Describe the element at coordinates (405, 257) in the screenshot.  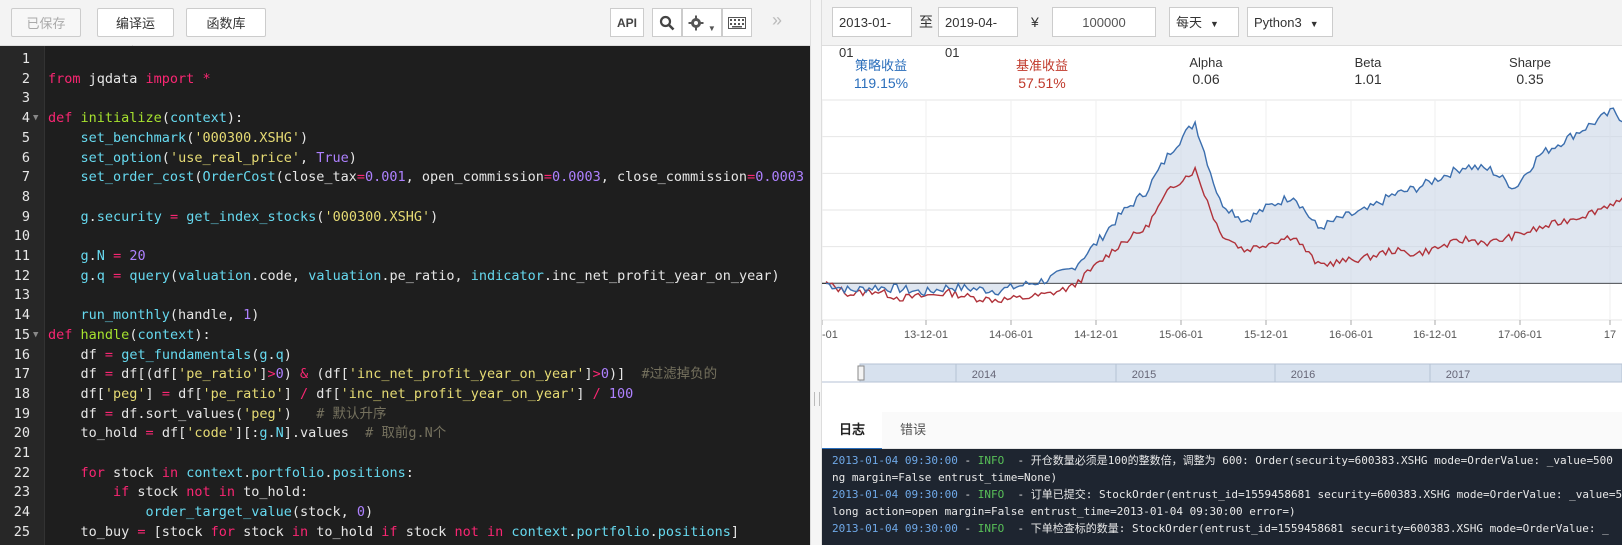
I see `code-line: 11 g.N = 20` at that location.